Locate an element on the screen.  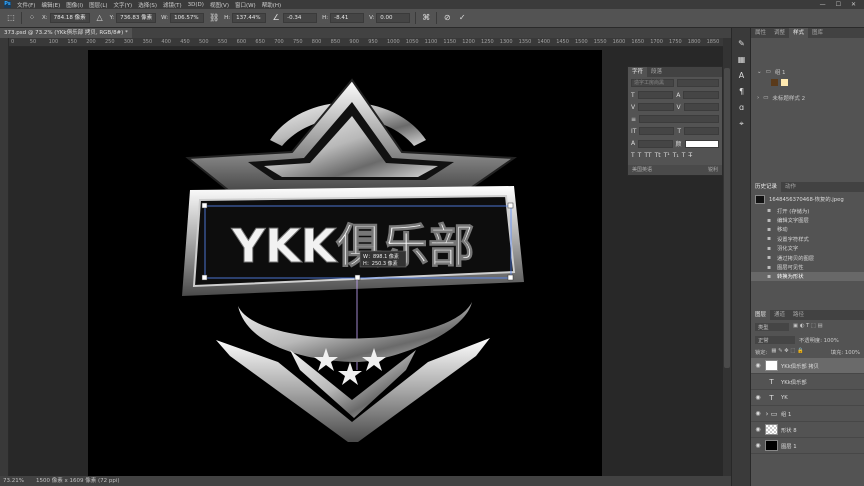
warp-icon: ⌘ is located at coordinates (426, 18).